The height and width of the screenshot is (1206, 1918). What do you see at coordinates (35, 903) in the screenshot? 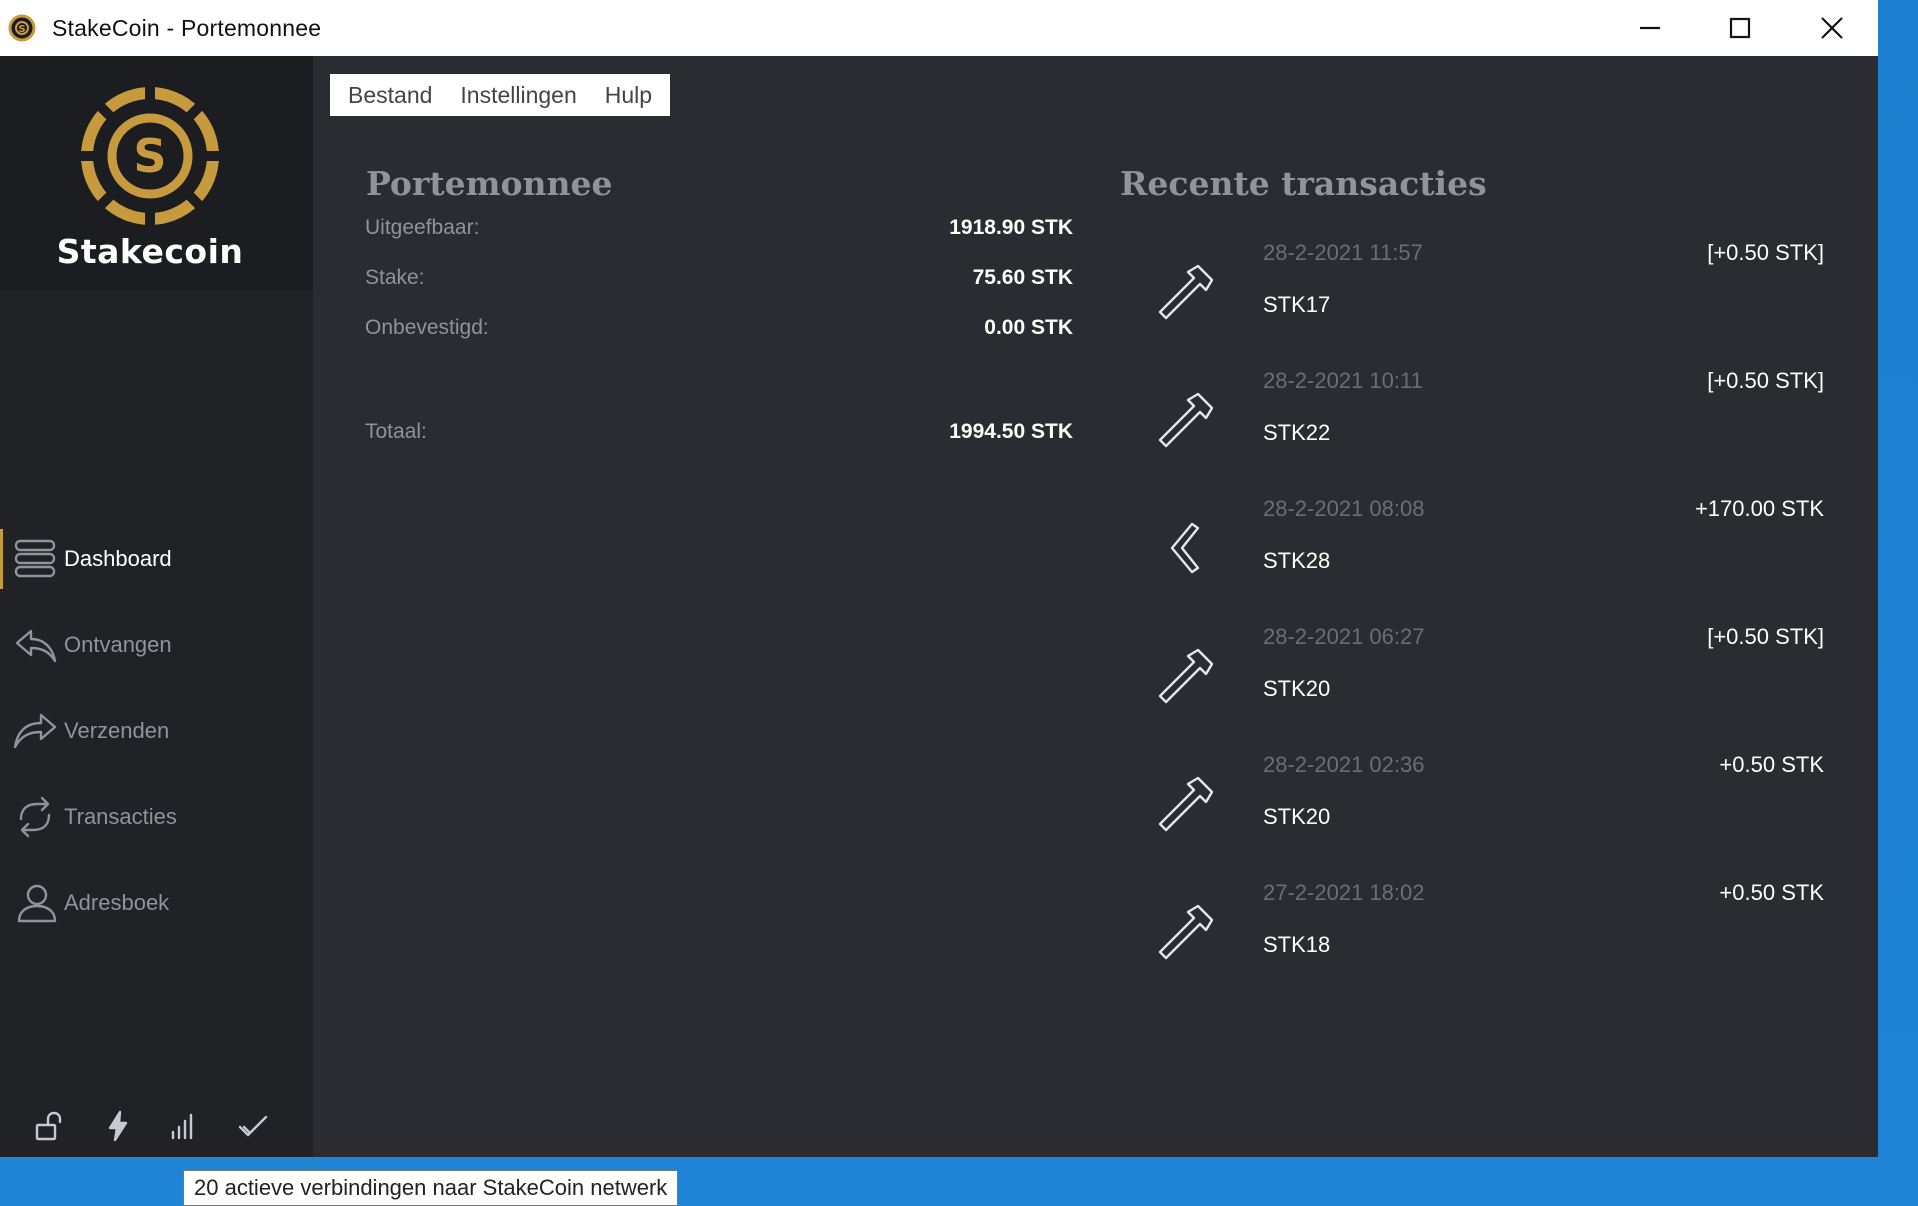
I see `address-book-icon` at bounding box center [35, 903].